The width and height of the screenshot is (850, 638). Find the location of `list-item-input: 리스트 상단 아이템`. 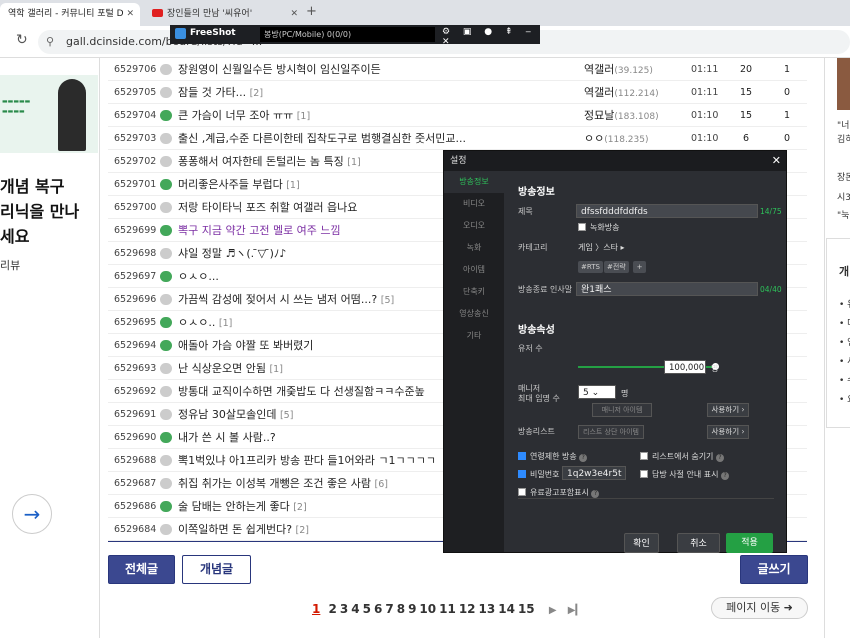

list-item-input: 리스트 상단 아이템 is located at coordinates (611, 432).